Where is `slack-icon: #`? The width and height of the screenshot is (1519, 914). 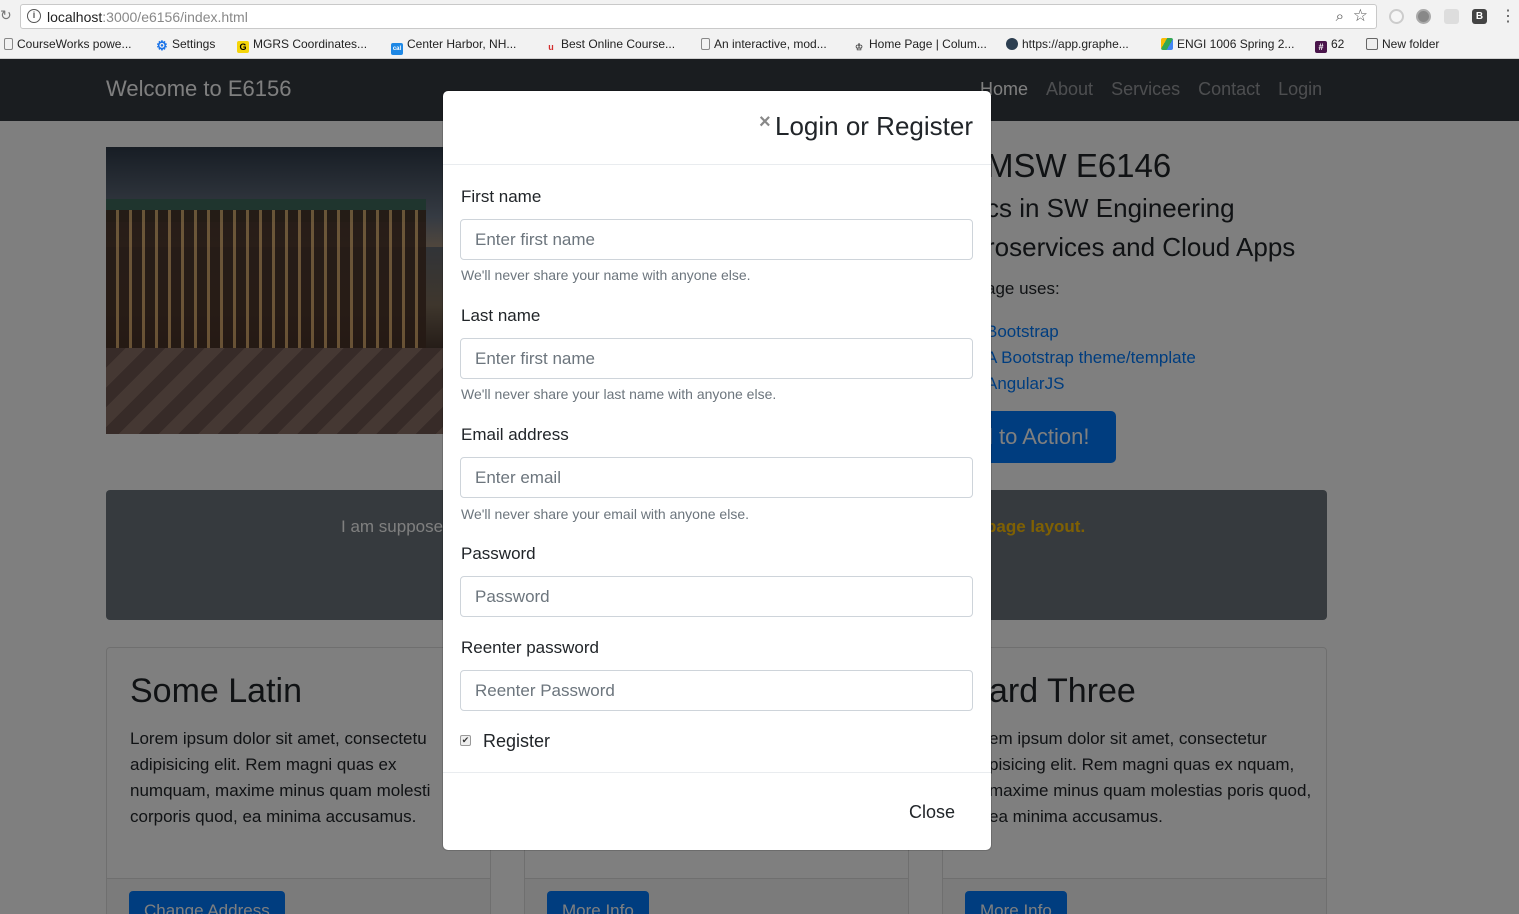 slack-icon: # is located at coordinates (1321, 47).